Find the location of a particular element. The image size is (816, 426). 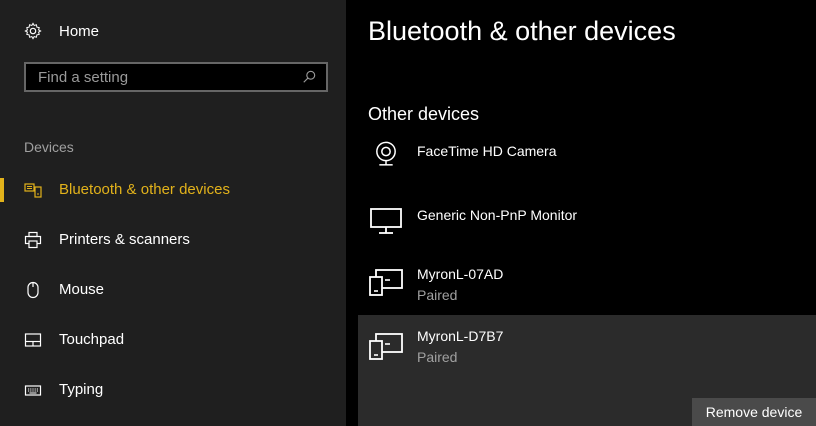

sidebar-item-label: Typing is located at coordinates (81, 389).